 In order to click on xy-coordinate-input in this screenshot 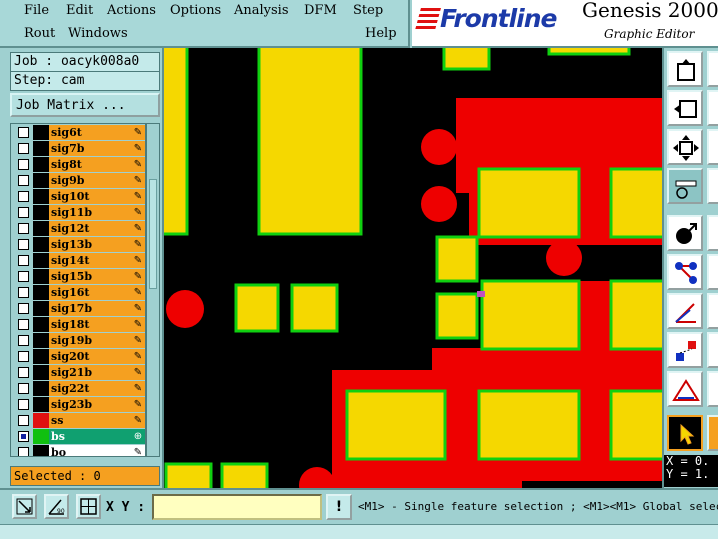, I will do `click(237, 507)`.